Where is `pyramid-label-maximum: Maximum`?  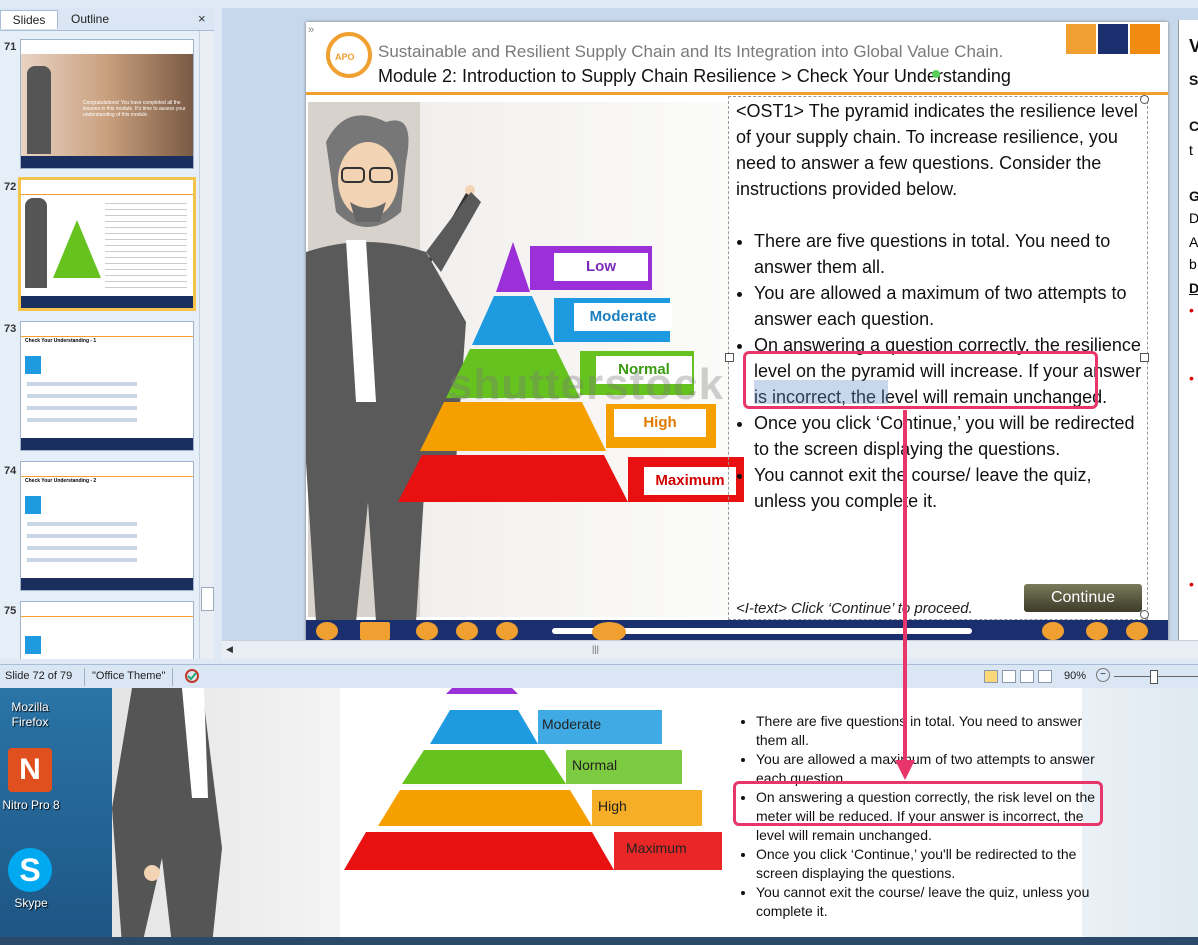
pyramid-label-maximum: Maximum is located at coordinates (690, 481).